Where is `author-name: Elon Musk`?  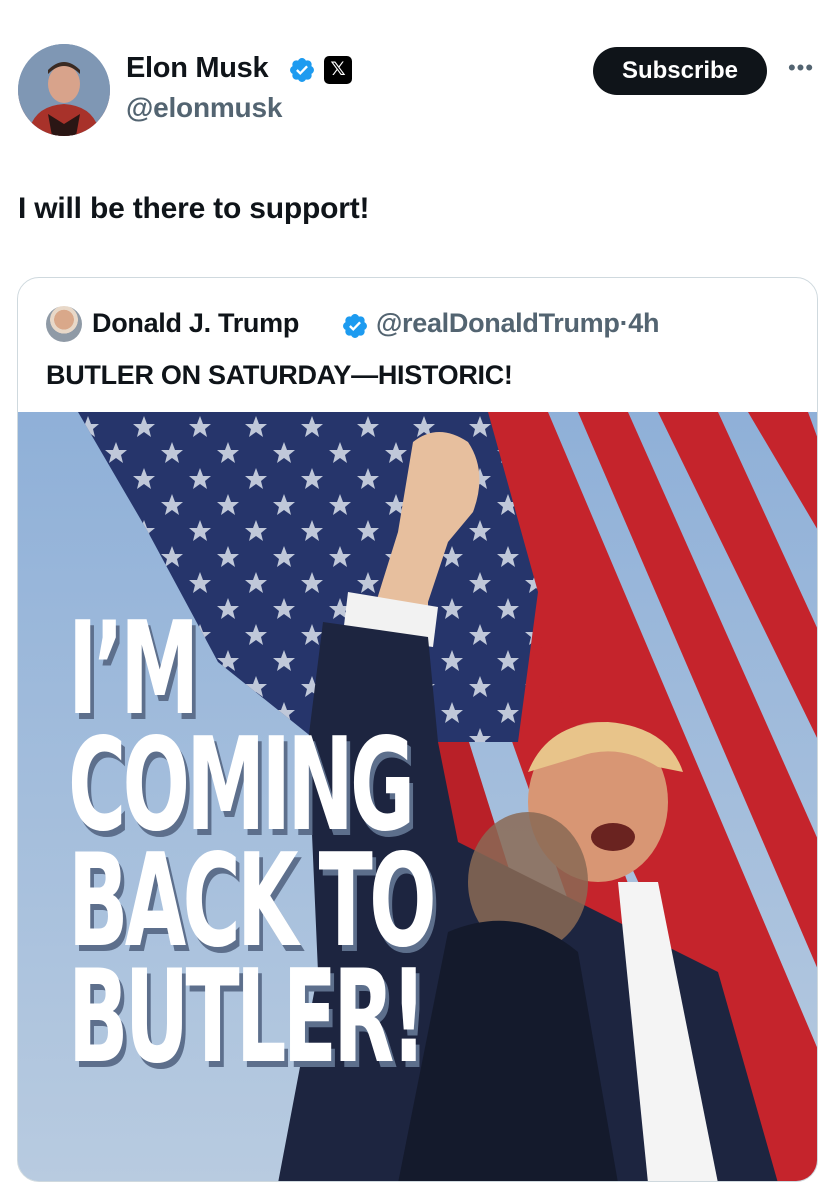
author-name: Elon Musk is located at coordinates (197, 68).